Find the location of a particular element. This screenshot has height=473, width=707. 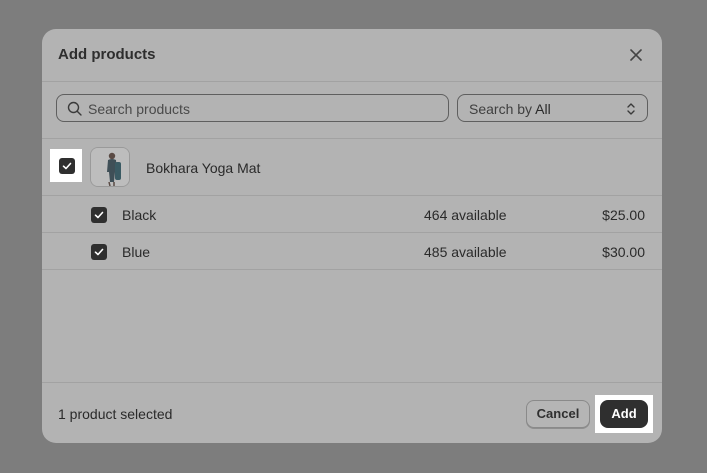

variant-price: $30.00 is located at coordinates (623, 252).